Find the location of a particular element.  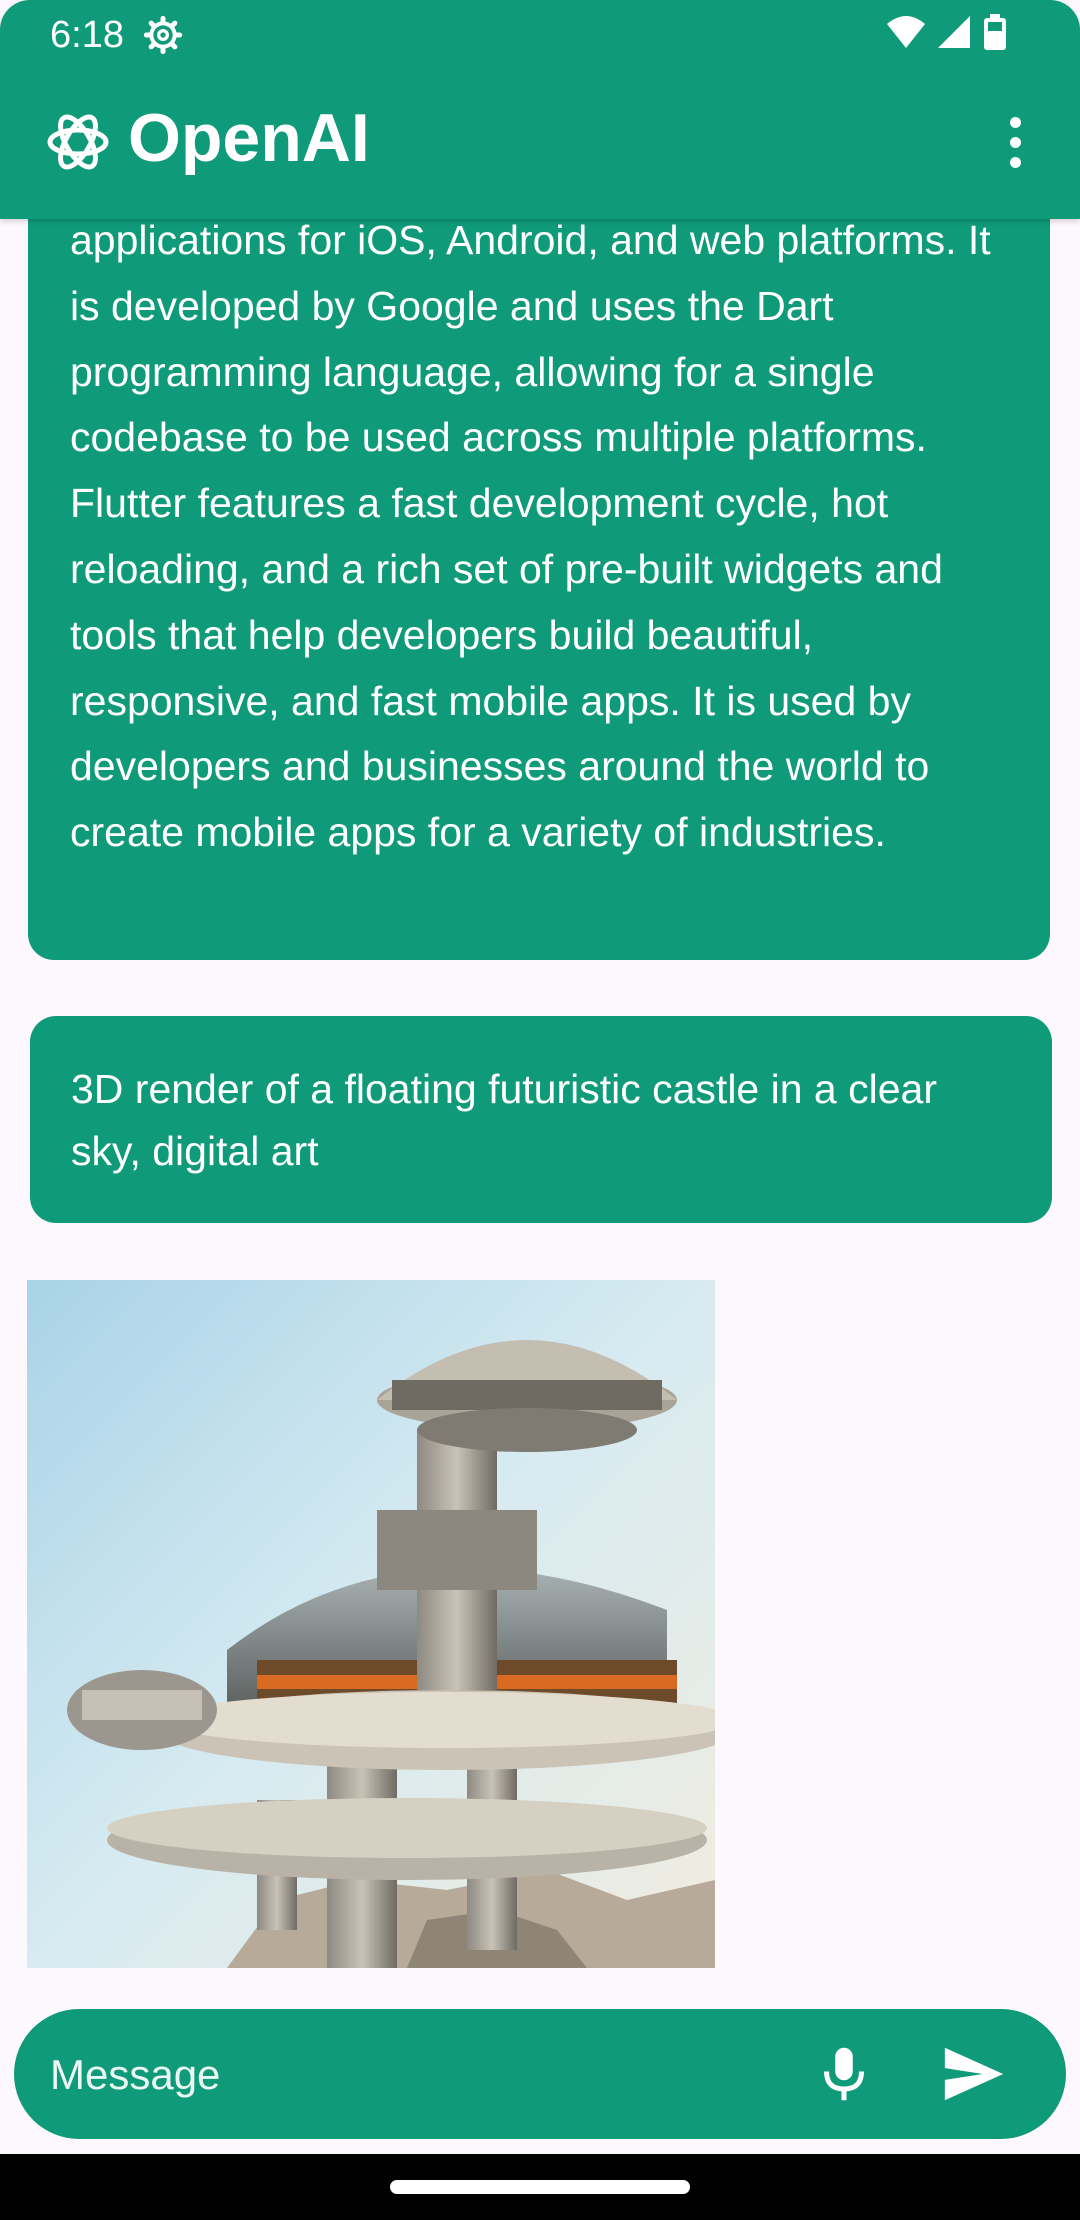

wifi-icon is located at coordinates (906, 32).